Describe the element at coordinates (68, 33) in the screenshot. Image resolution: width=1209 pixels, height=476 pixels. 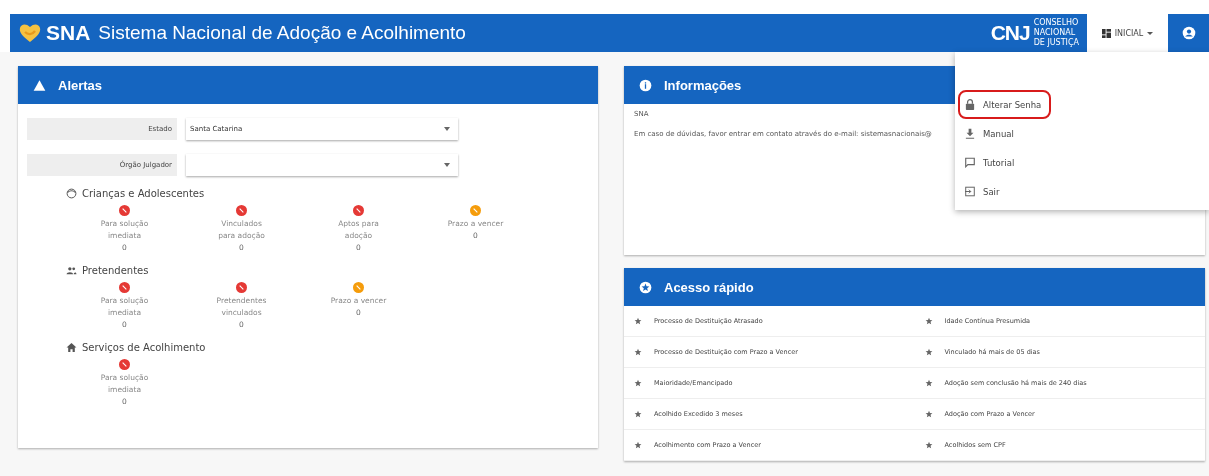
I see `app-logo-text: SNA` at that location.